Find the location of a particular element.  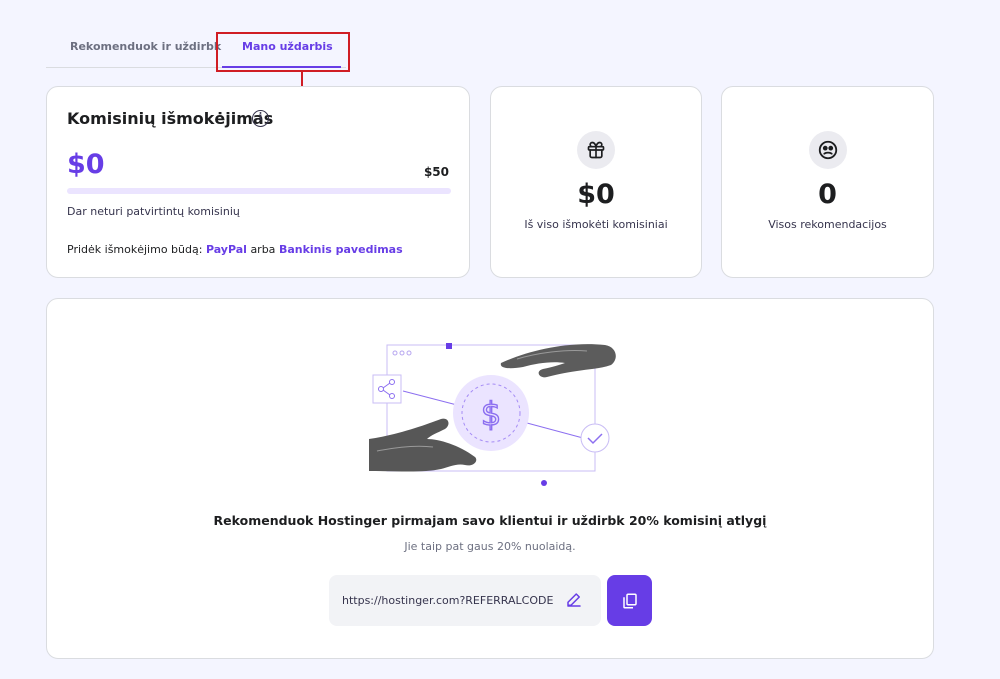

dollar-coin-icon: $ is located at coordinates (491, 413).